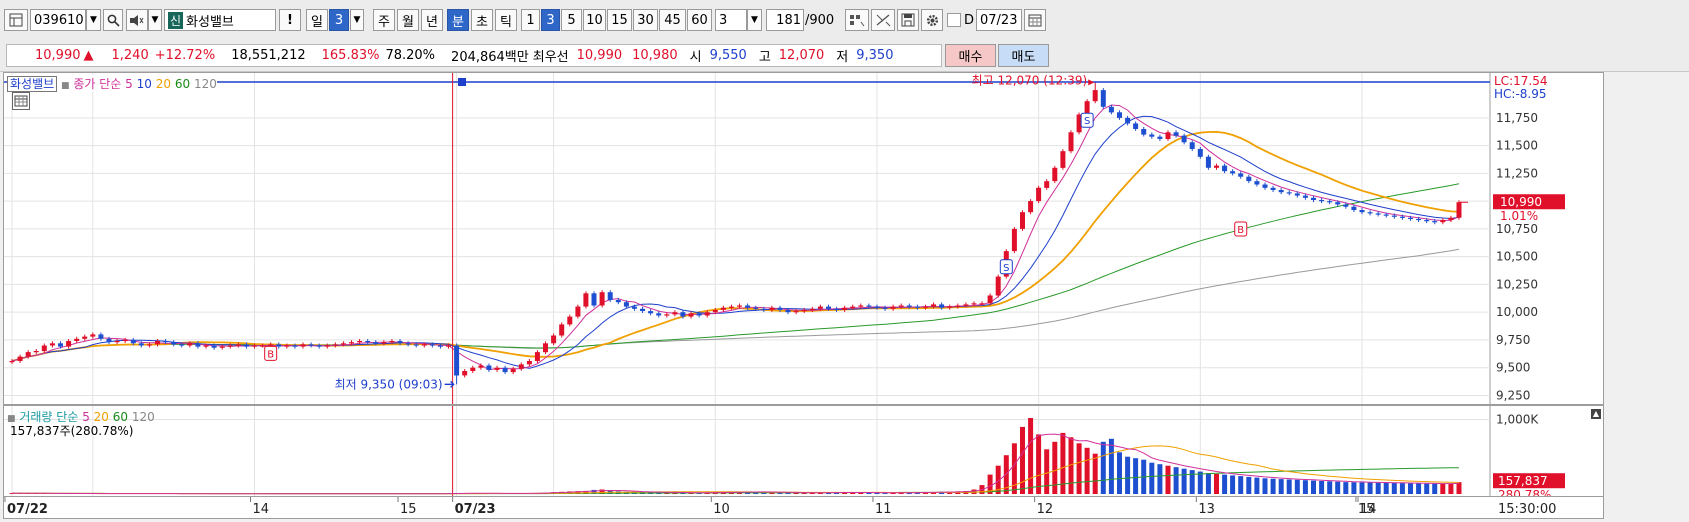 The width and height of the screenshot is (1689, 522). What do you see at coordinates (619, 20) in the screenshot?
I see `interval-button-15: 15` at bounding box center [619, 20].